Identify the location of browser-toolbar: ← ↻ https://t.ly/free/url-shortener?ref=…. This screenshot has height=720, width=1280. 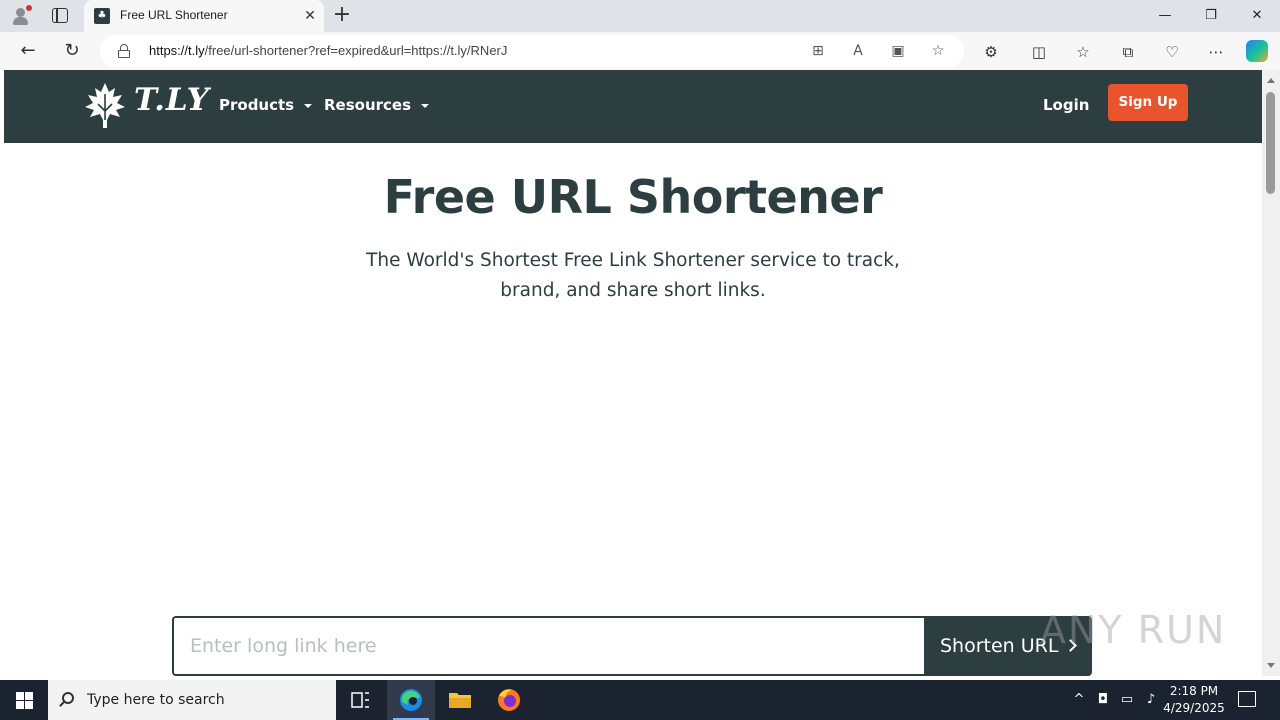
(640, 51).